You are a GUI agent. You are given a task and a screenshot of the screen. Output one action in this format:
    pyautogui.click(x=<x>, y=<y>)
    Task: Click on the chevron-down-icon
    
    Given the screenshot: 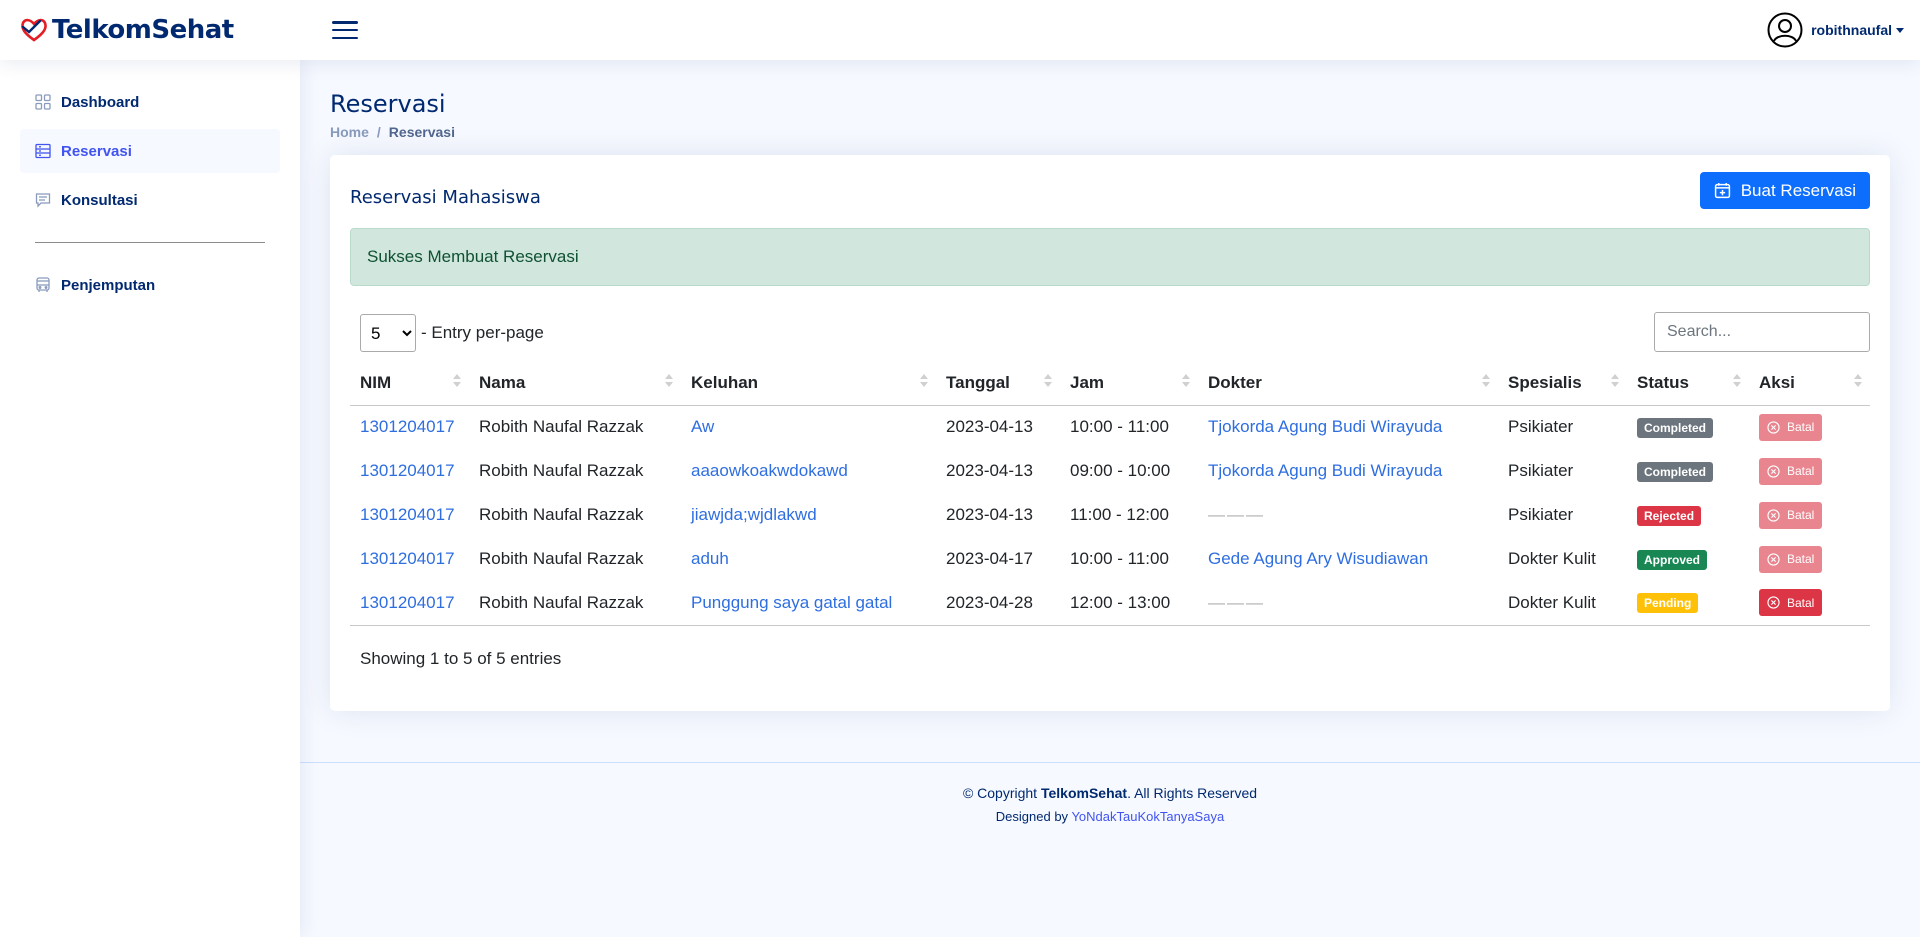 What is the action you would take?
    pyautogui.click(x=1900, y=30)
    